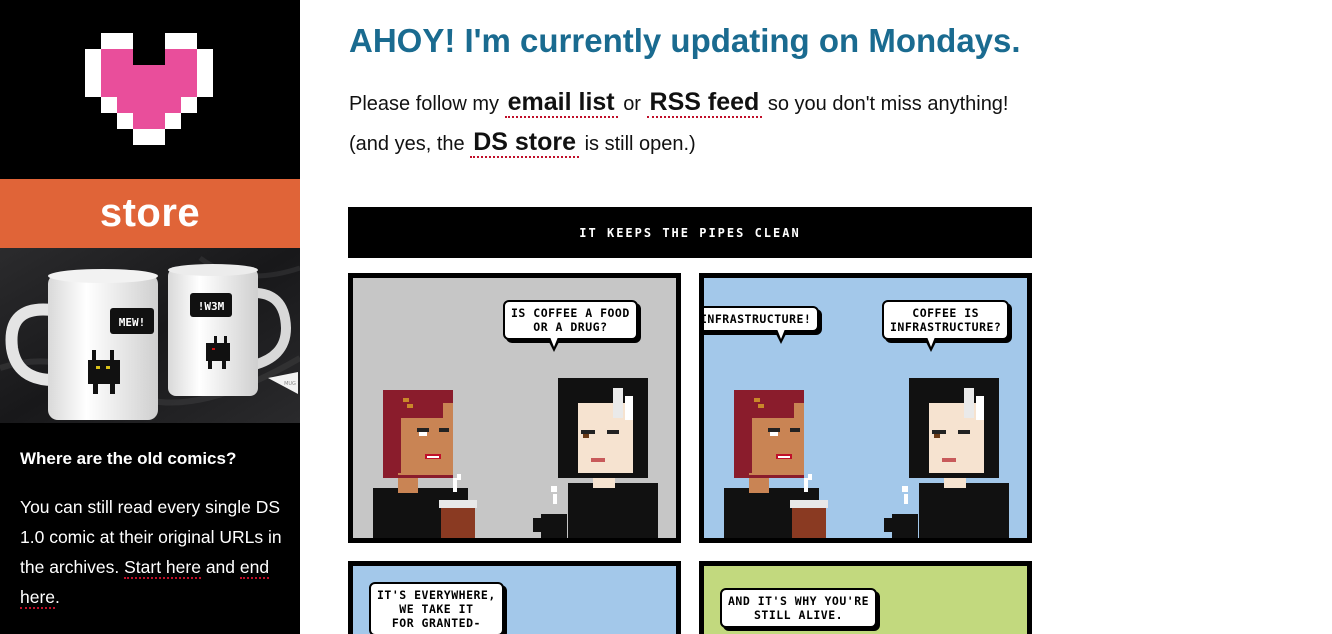 Image resolution: width=1332 pixels, height=634 pixels. What do you see at coordinates (514, 408) in the screenshot?
I see `comic-panel-1: IS COFFEE A FOOD OR A DRUG?` at bounding box center [514, 408].